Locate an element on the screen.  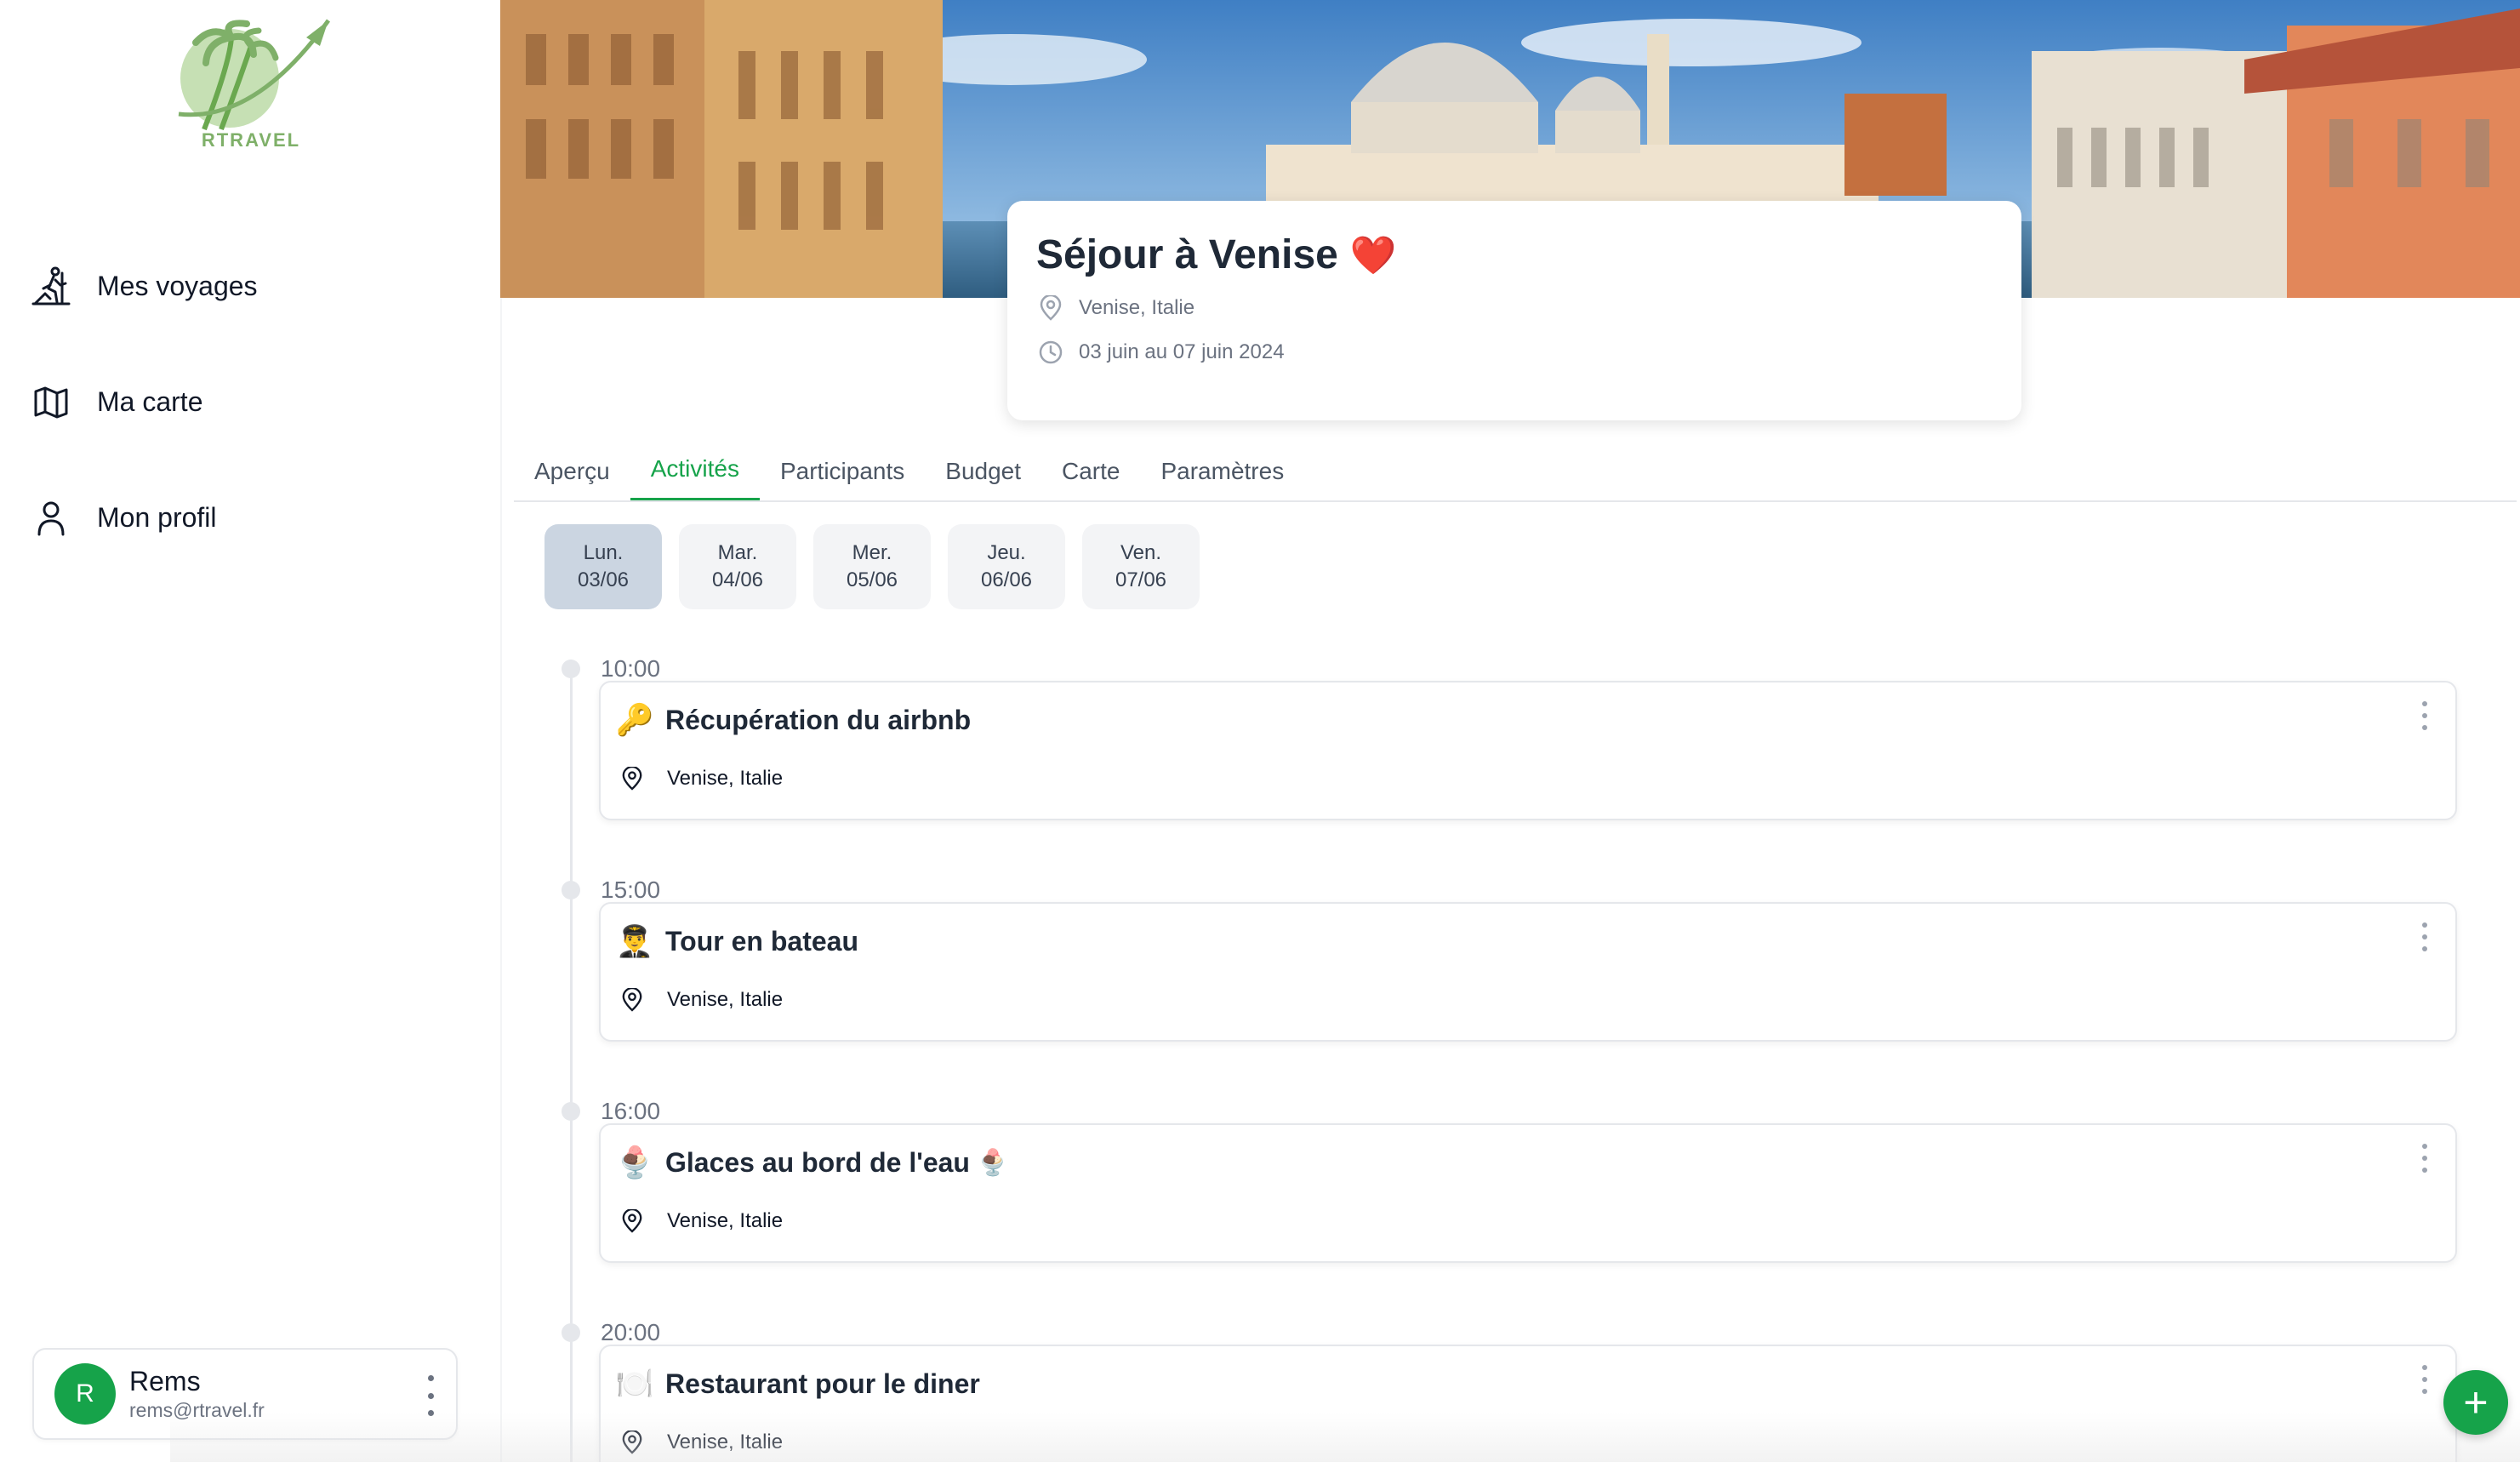
day-date: 07/06 is located at coordinates (1141, 579).